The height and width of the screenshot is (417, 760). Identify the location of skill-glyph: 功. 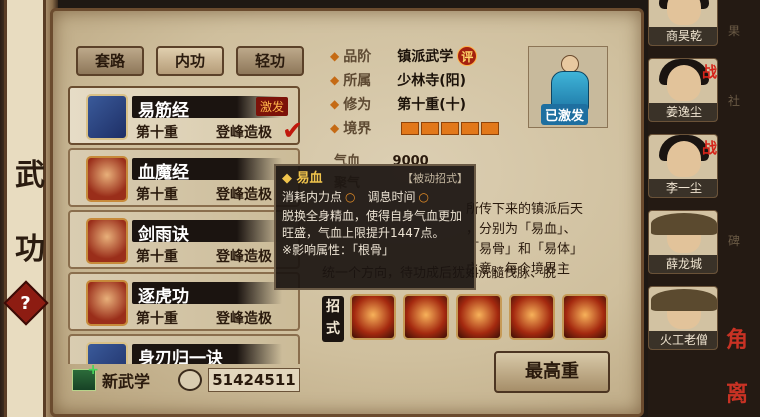
(30, 249).